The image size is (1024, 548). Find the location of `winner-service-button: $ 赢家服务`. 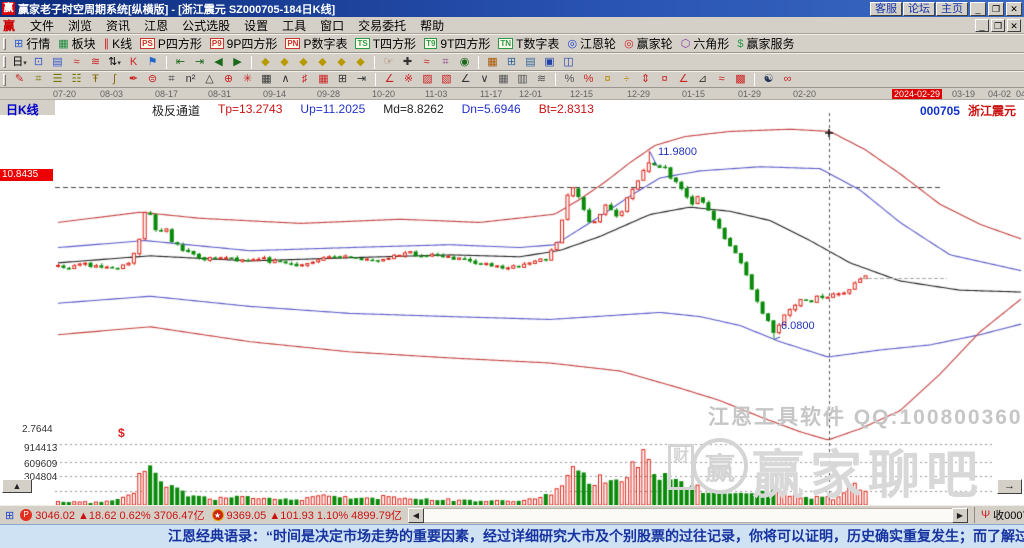

winner-service-button: $ 赢家服务 is located at coordinates (765, 43).